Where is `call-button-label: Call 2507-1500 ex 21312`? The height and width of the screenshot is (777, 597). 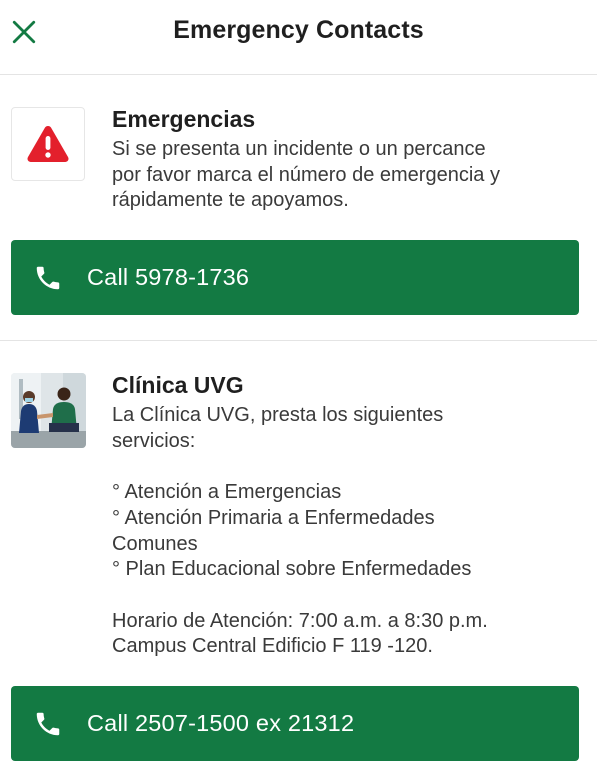
call-button-label: Call 2507-1500 ex 21312 is located at coordinates (221, 723).